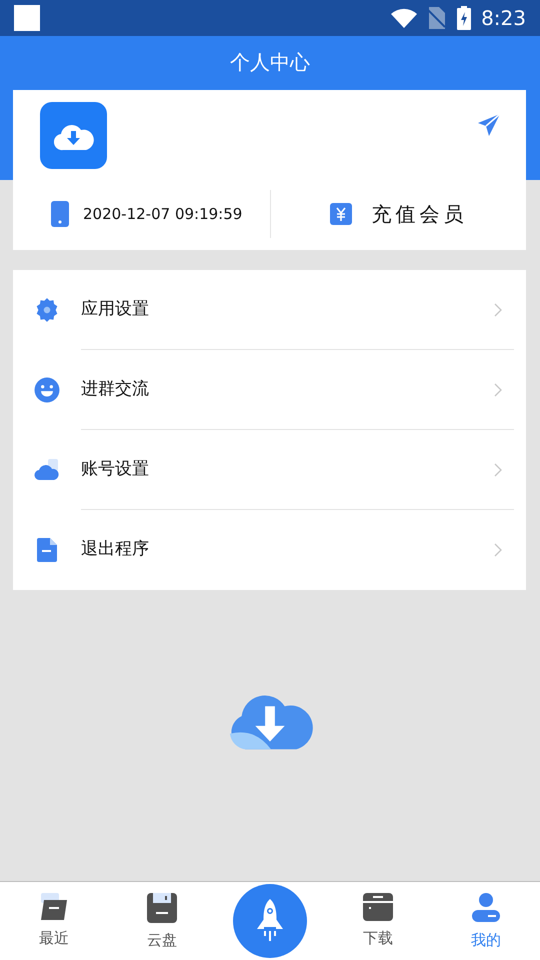 The width and height of the screenshot is (540, 960). What do you see at coordinates (378, 907) in the screenshot?
I see `box-icon` at bounding box center [378, 907].